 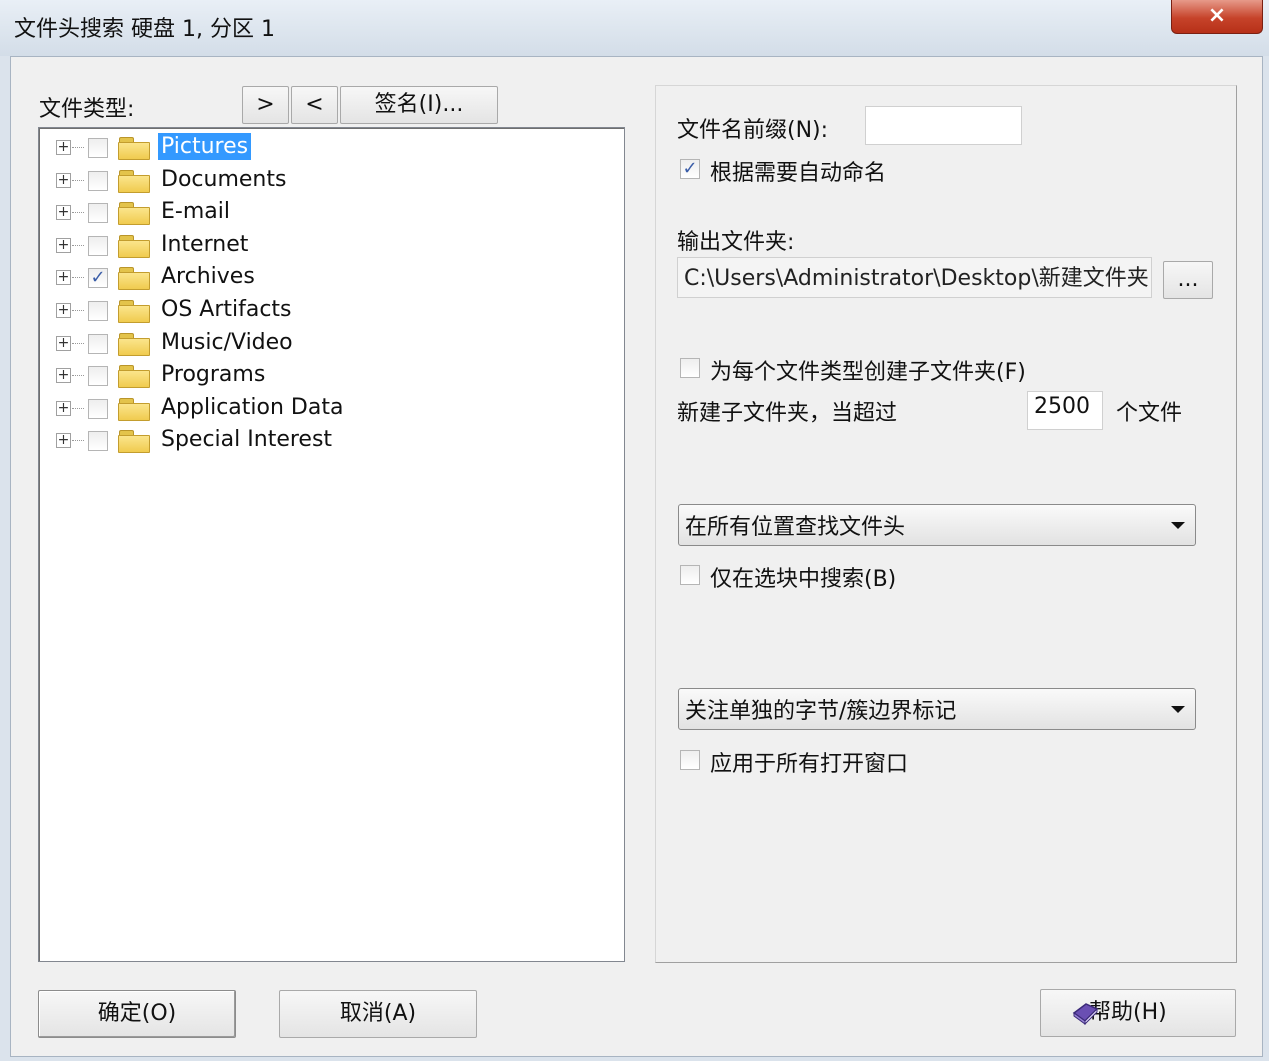 I want to click on tree-item-label: Pictures, so click(x=205, y=146).